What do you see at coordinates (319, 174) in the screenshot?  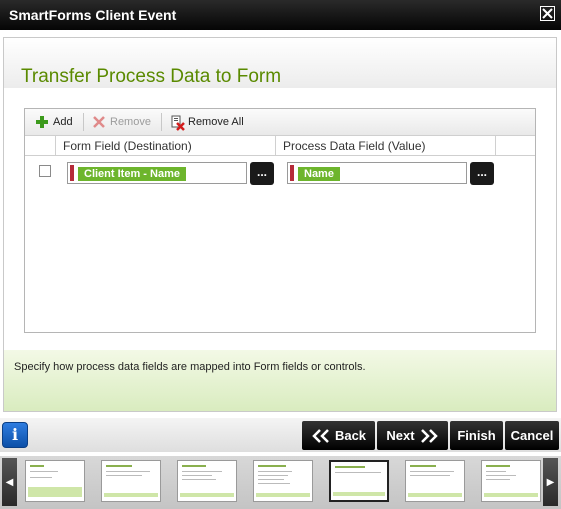 I see `process-field-token: Name` at bounding box center [319, 174].